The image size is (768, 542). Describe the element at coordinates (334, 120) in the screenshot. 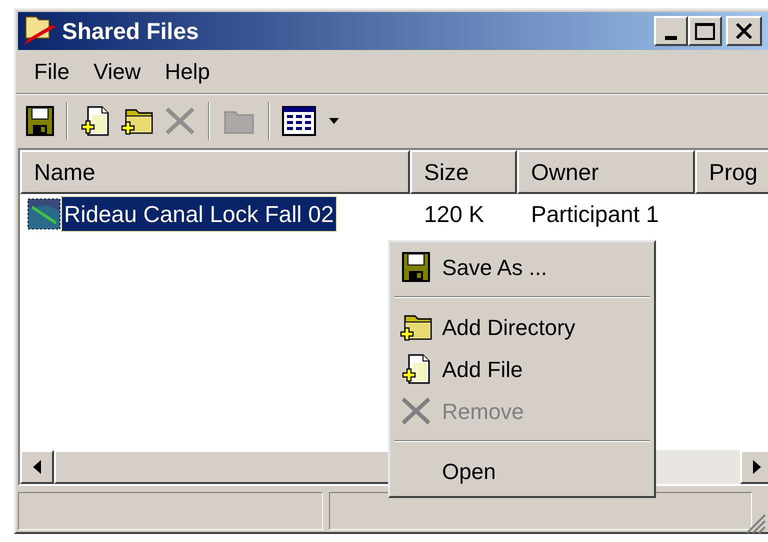

I see `dropdown-arrow-icon` at that location.